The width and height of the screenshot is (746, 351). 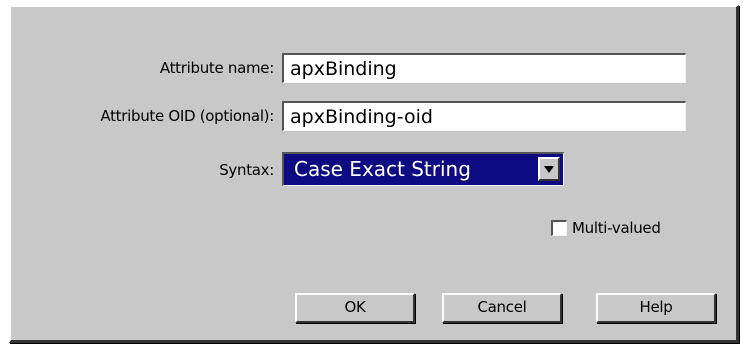 I want to click on help-button: Help, so click(x=656, y=308).